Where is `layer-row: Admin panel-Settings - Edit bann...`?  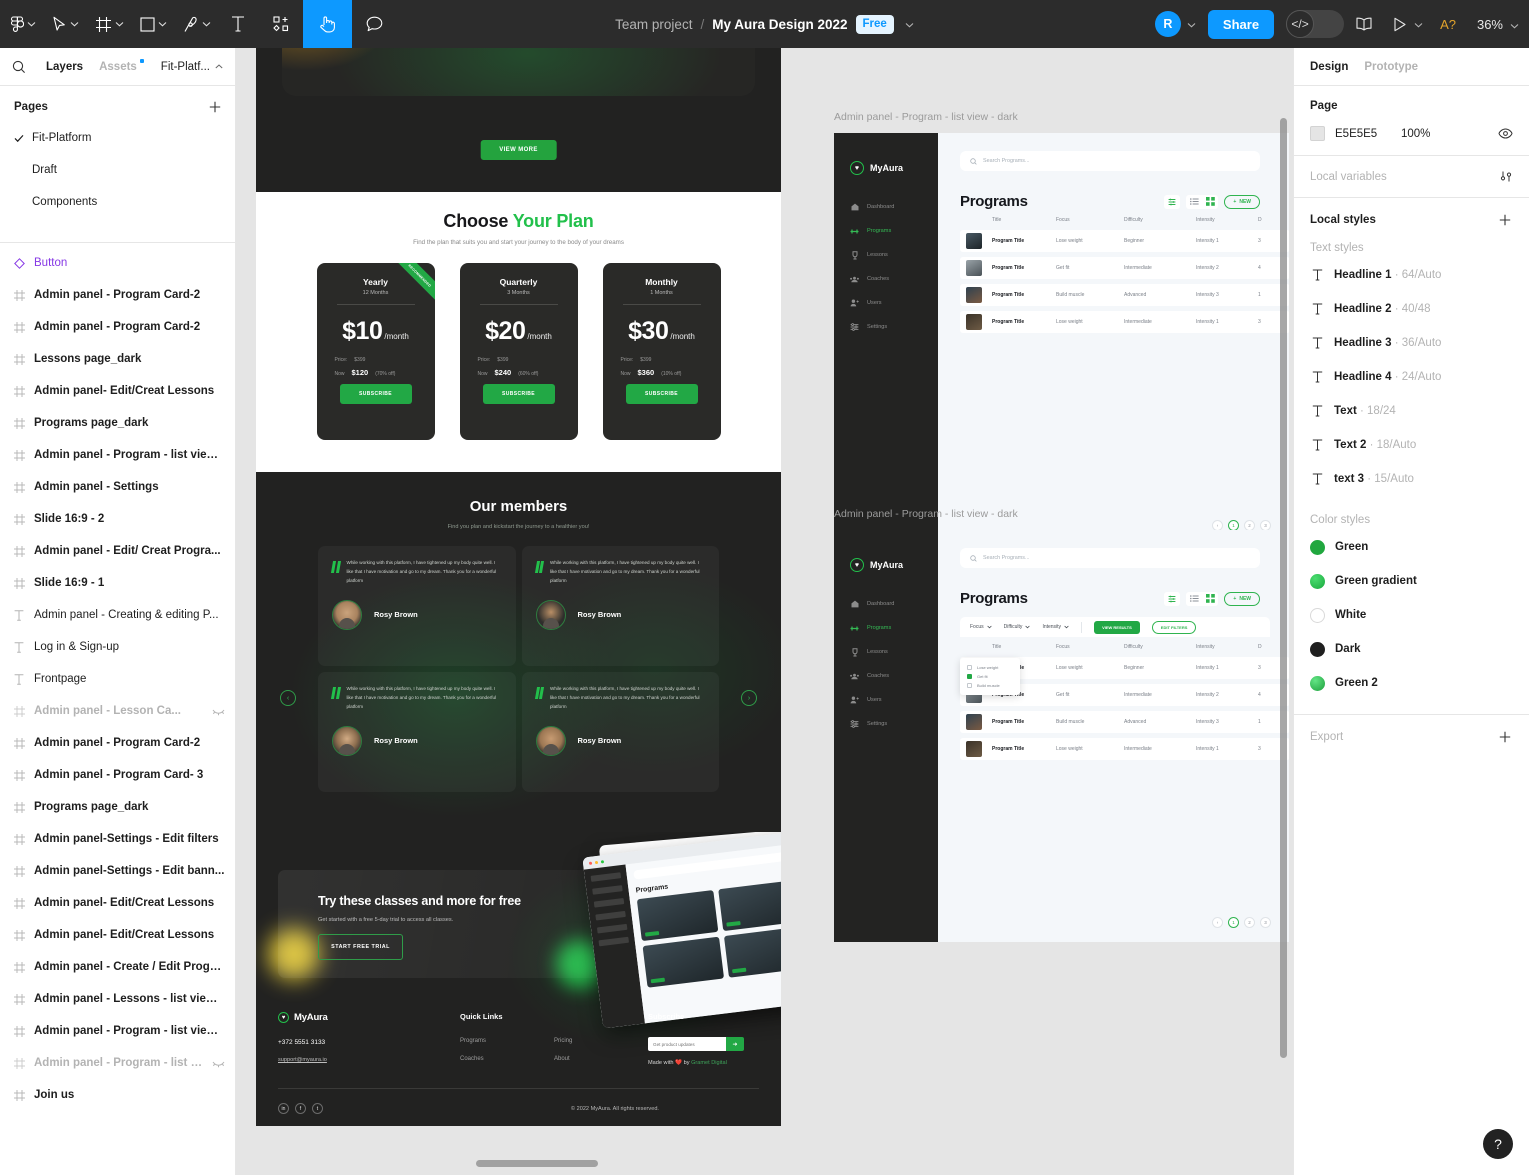
layer-row: Admin panel-Settings - Edit bann... is located at coordinates (117, 871).